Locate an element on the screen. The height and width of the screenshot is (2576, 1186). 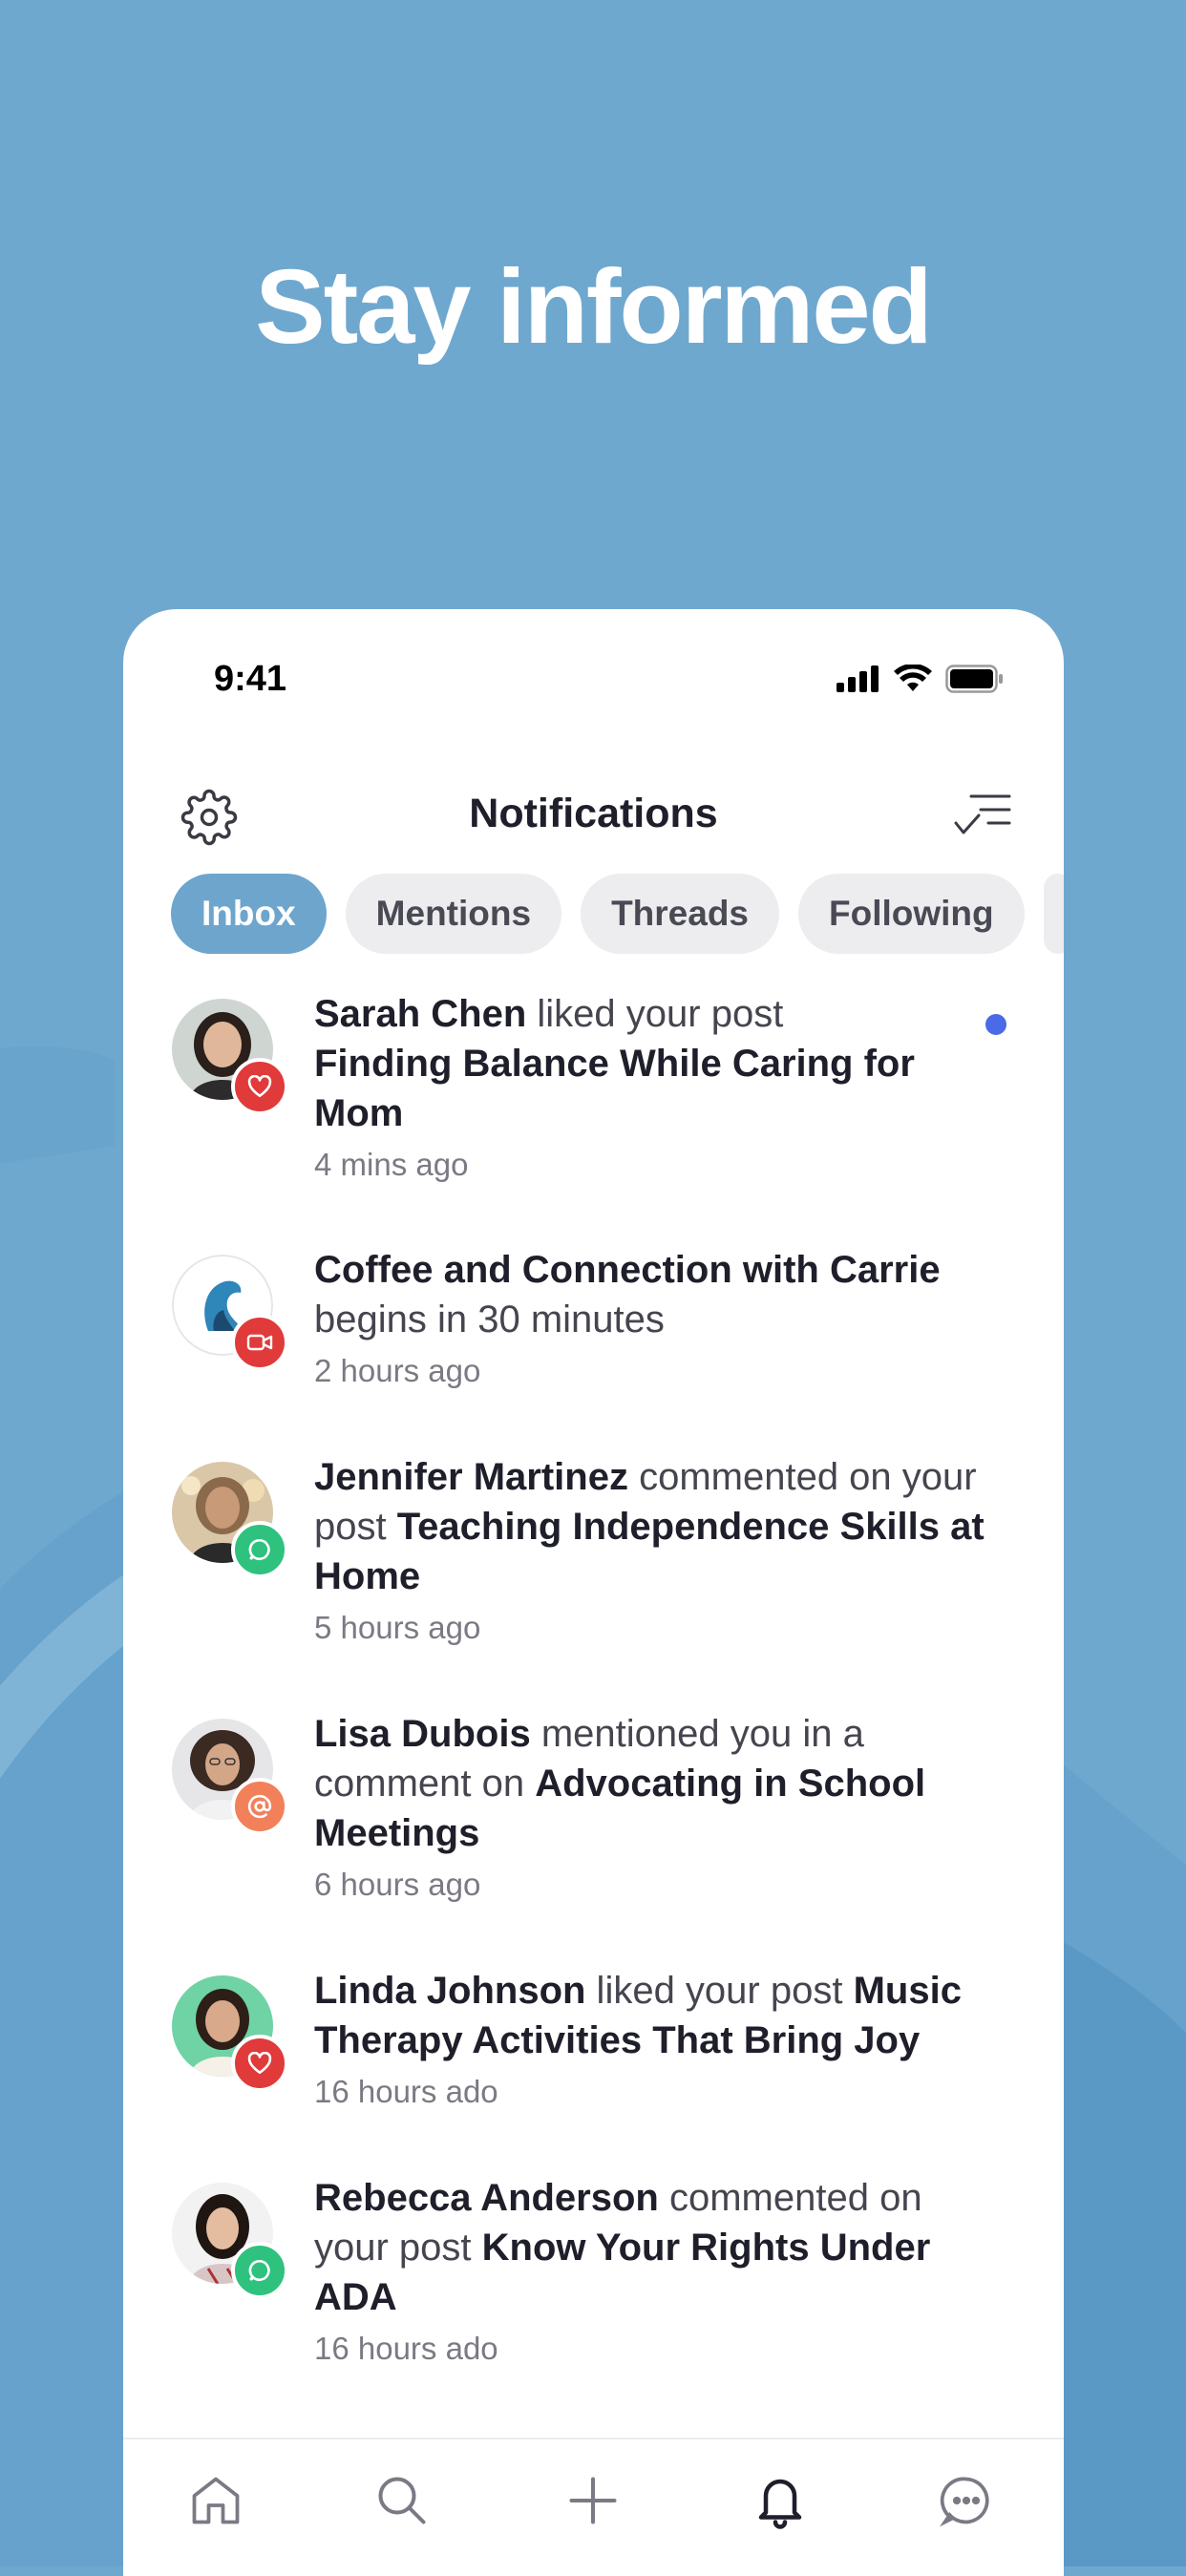
signal-icon is located at coordinates (858, 678).